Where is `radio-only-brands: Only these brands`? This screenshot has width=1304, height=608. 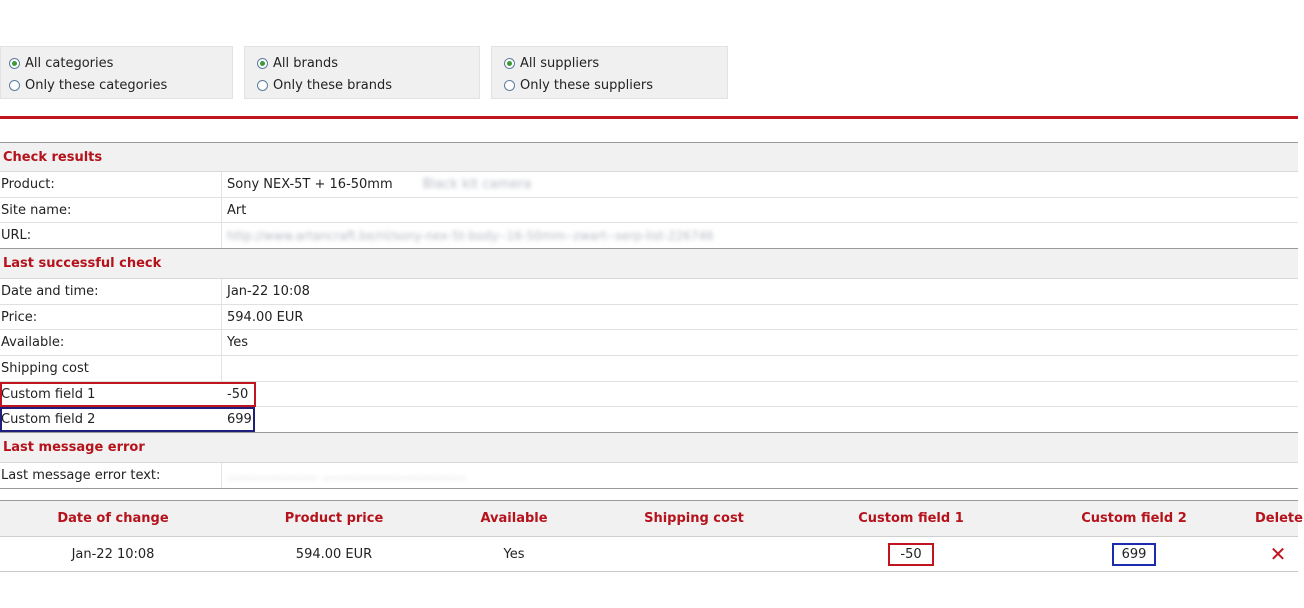
radio-only-brands: Only these brands is located at coordinates (324, 85).